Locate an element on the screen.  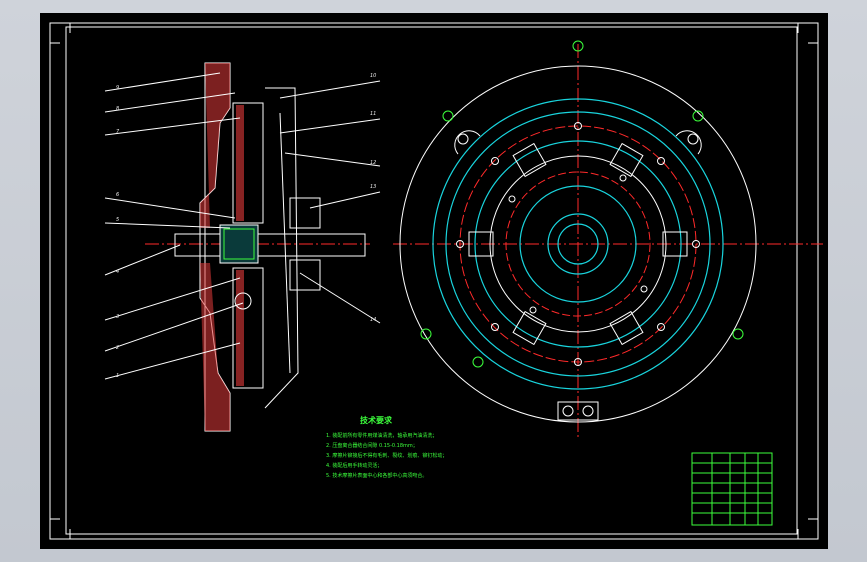
callout-7: 7 is located at coordinates (118, 132).